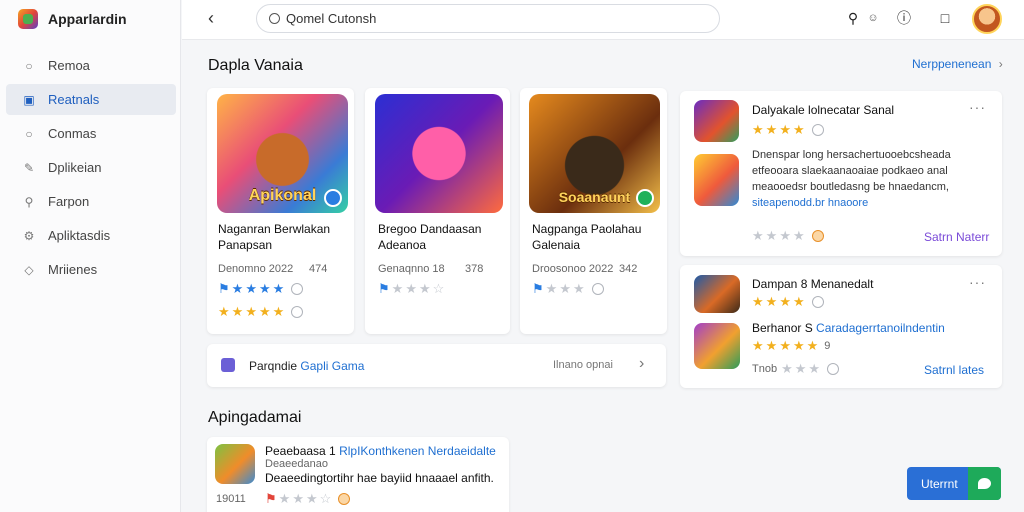 This screenshot has width=1024, height=512. Describe the element at coordinates (282, 153) in the screenshot. I see `app-icon: Apikonal` at that location.